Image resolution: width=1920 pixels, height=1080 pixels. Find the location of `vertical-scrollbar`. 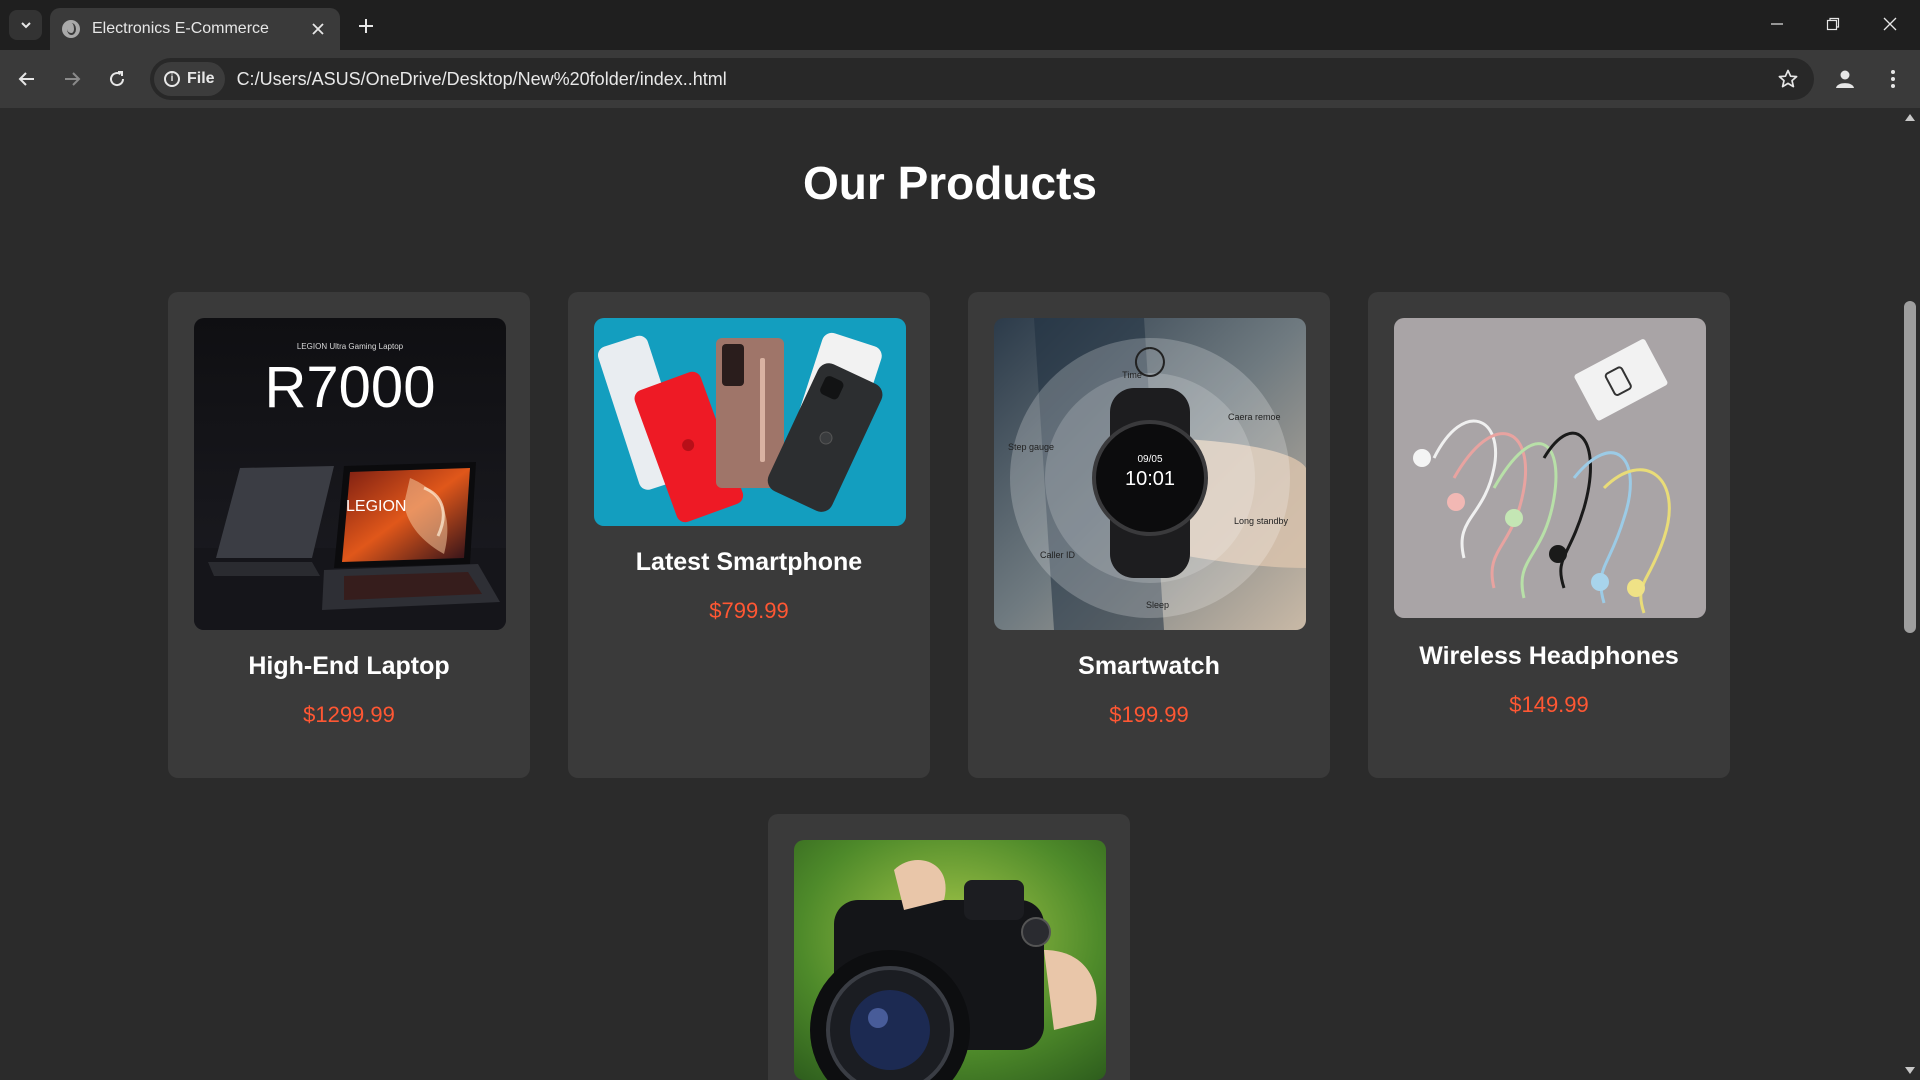

vertical-scrollbar is located at coordinates (1910, 594).